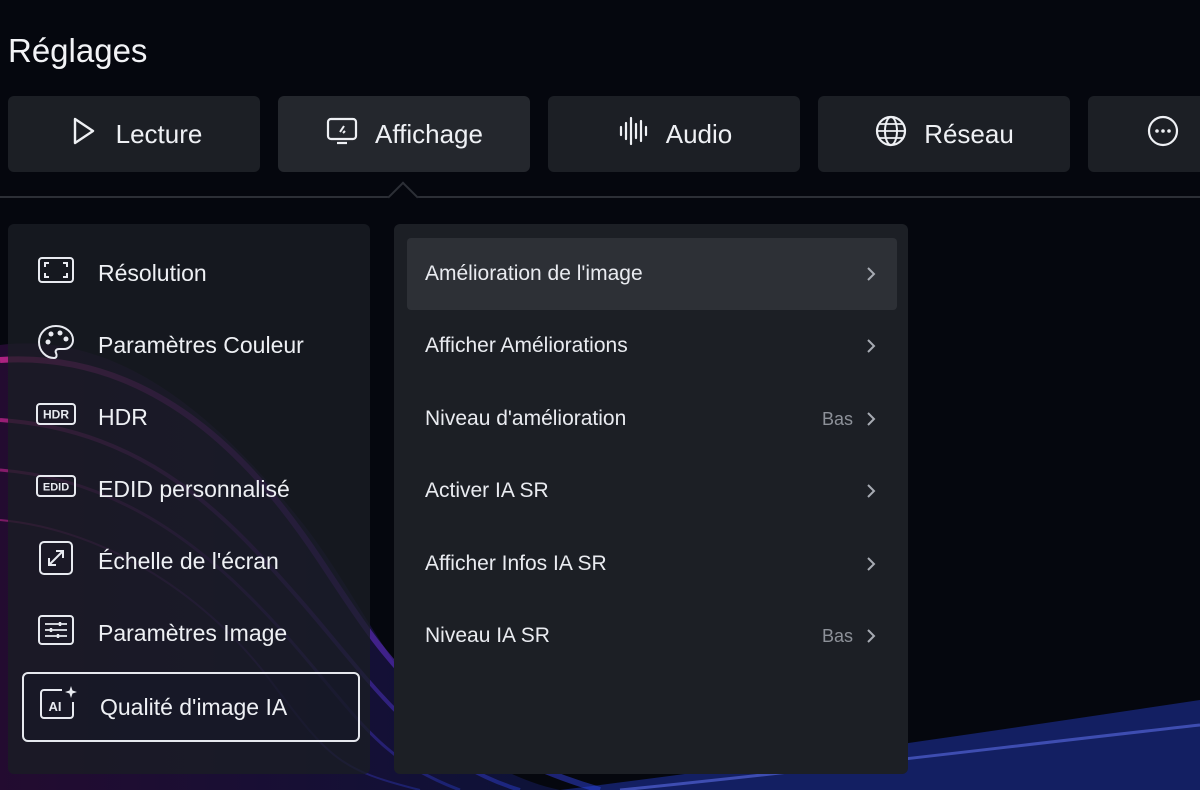 This screenshot has width=1200, height=790. Describe the element at coordinates (969, 133) in the screenshot. I see `tab-label: Réseau` at that location.